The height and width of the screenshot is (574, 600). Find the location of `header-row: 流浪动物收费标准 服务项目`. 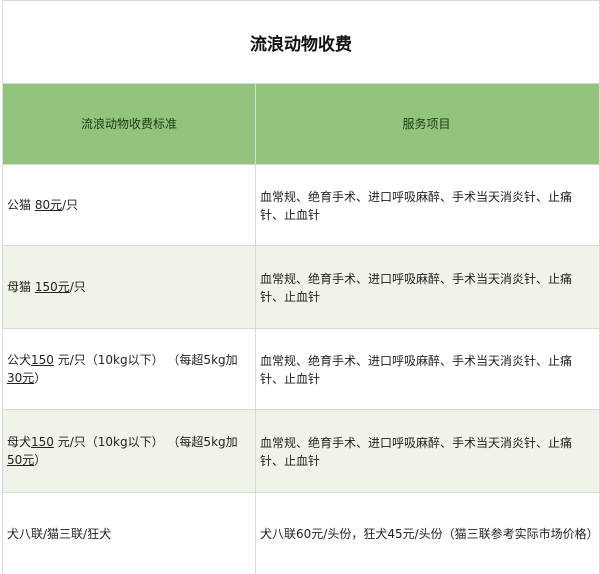

header-row: 流浪动物收费标准 服务项目 is located at coordinates (301, 124).